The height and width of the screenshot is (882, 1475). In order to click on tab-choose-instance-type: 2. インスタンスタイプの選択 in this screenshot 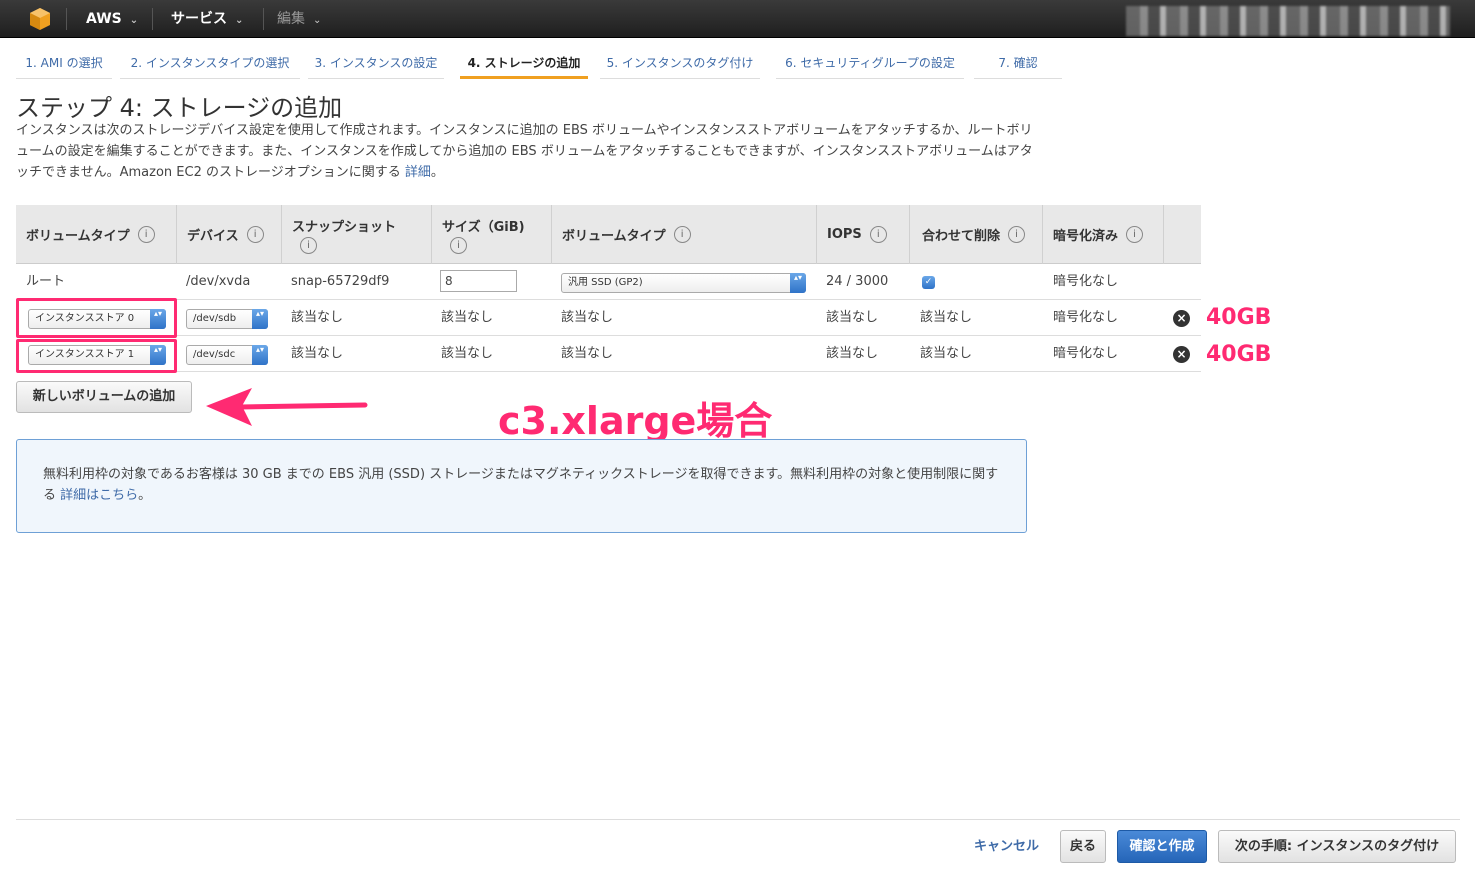, I will do `click(210, 63)`.